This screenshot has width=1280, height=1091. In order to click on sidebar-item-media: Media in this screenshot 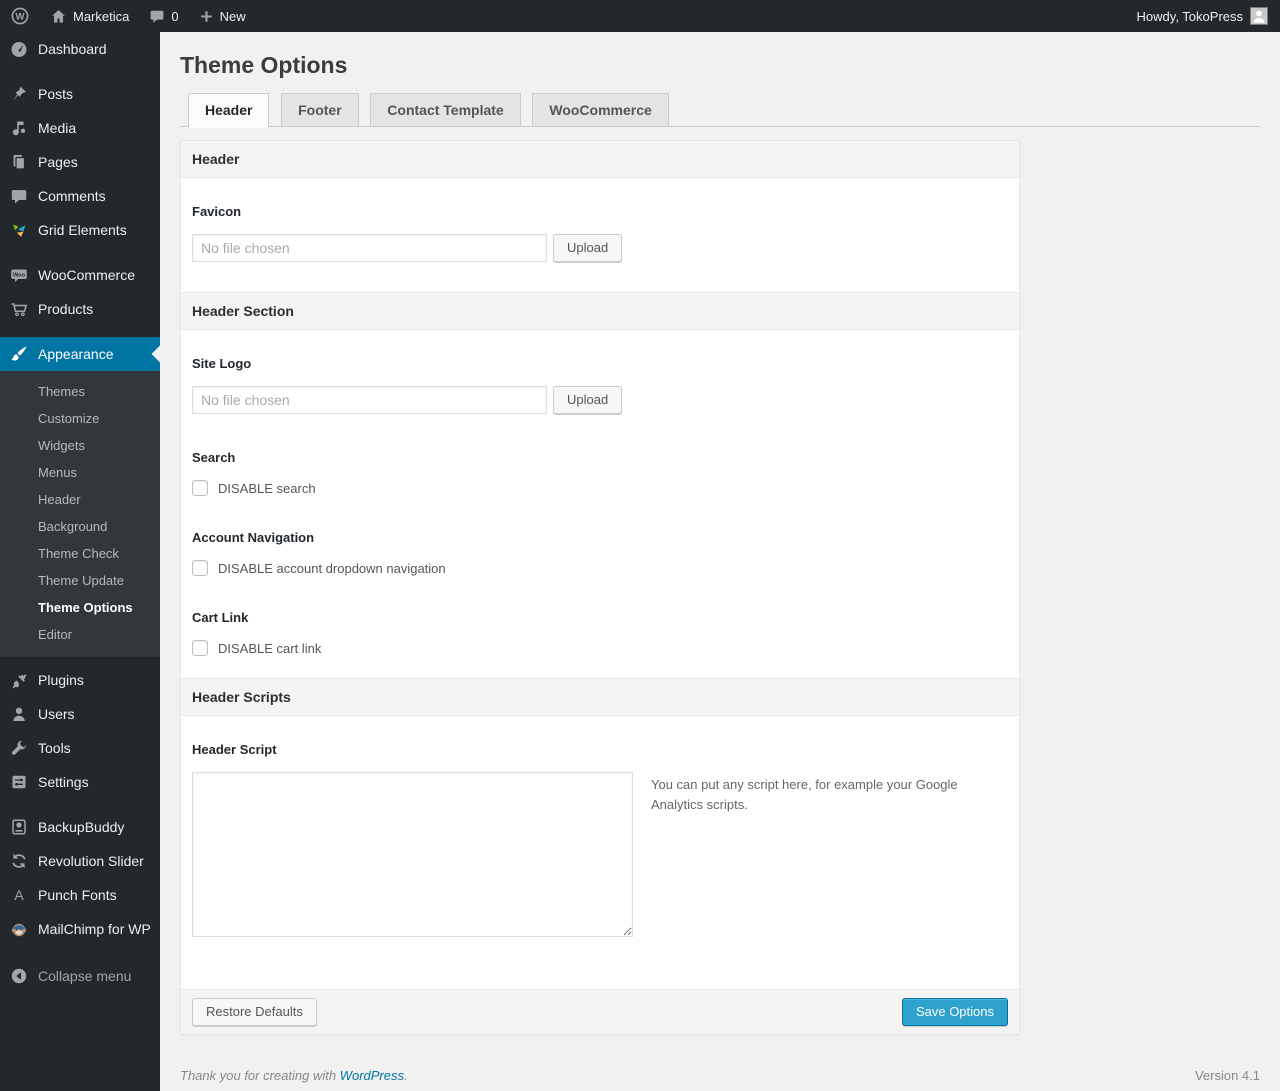, I will do `click(80, 128)`.